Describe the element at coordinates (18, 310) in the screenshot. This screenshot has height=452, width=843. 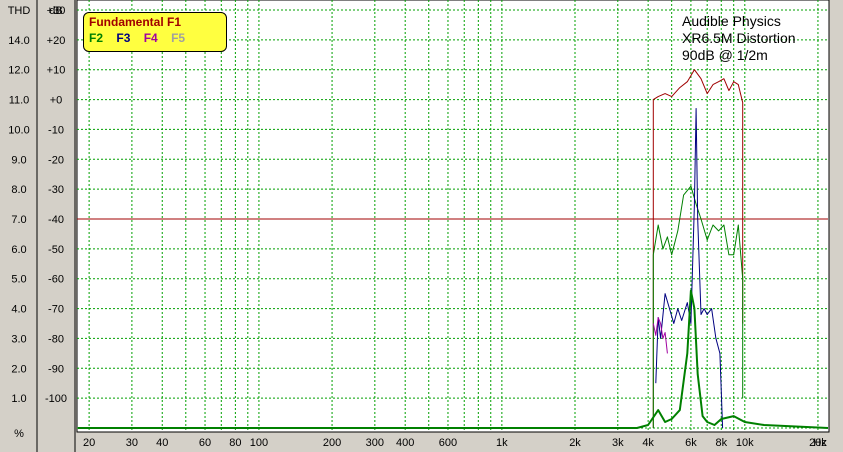
I see `left-y-tick-label: 4.0` at that location.